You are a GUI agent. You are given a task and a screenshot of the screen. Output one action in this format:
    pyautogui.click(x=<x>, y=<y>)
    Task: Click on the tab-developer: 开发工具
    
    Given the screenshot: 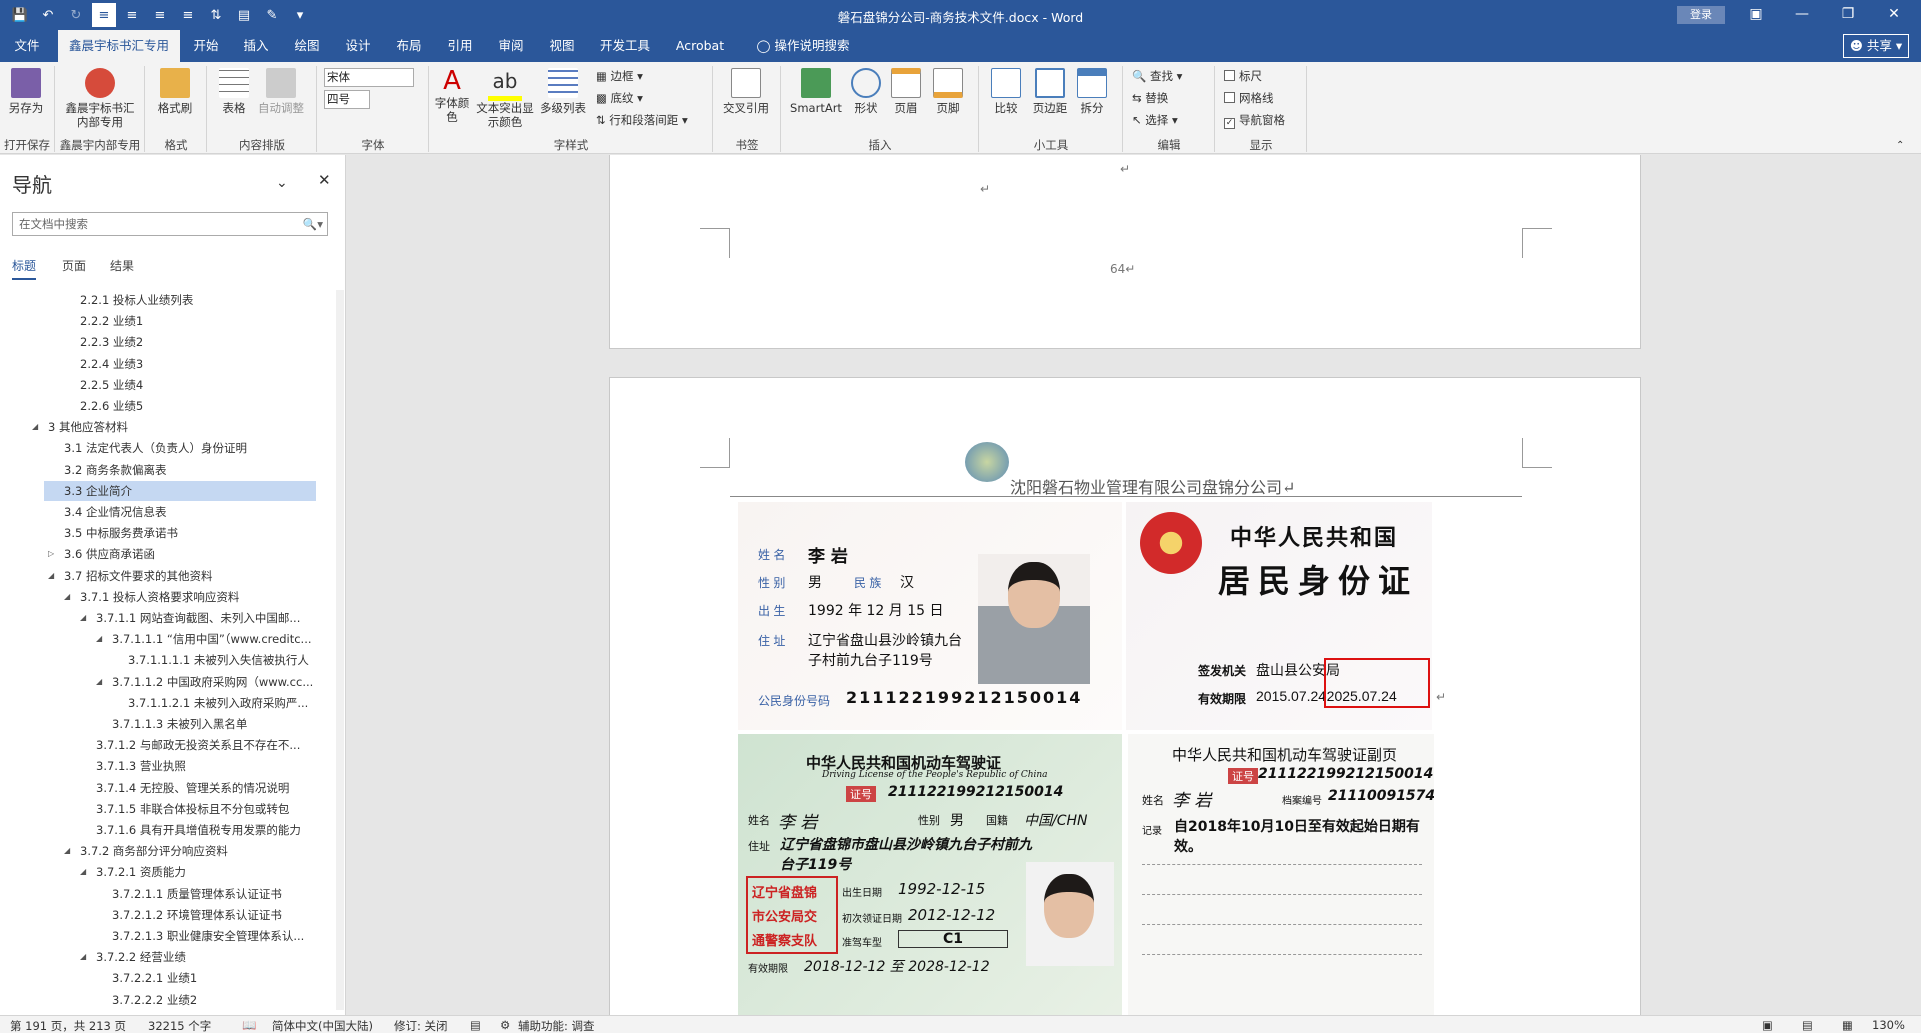 What is the action you would take?
    pyautogui.click(x=625, y=46)
    